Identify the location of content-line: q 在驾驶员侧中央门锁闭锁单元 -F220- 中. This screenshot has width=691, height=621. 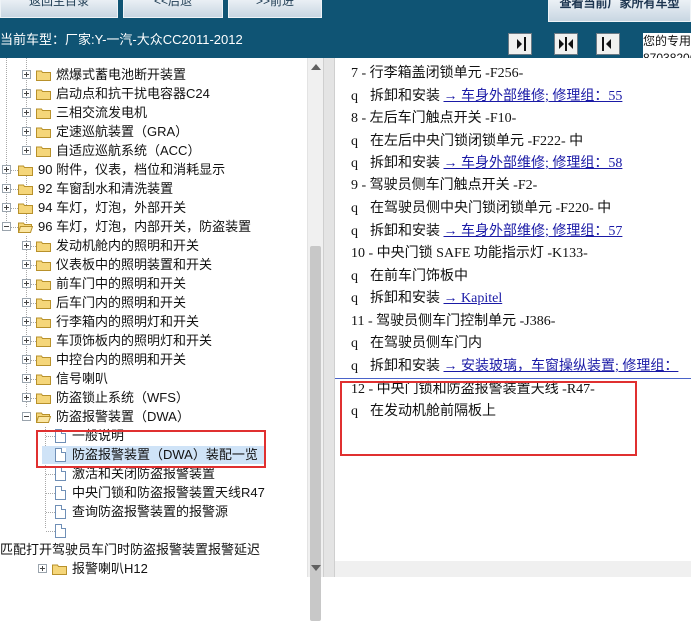
(481, 209).